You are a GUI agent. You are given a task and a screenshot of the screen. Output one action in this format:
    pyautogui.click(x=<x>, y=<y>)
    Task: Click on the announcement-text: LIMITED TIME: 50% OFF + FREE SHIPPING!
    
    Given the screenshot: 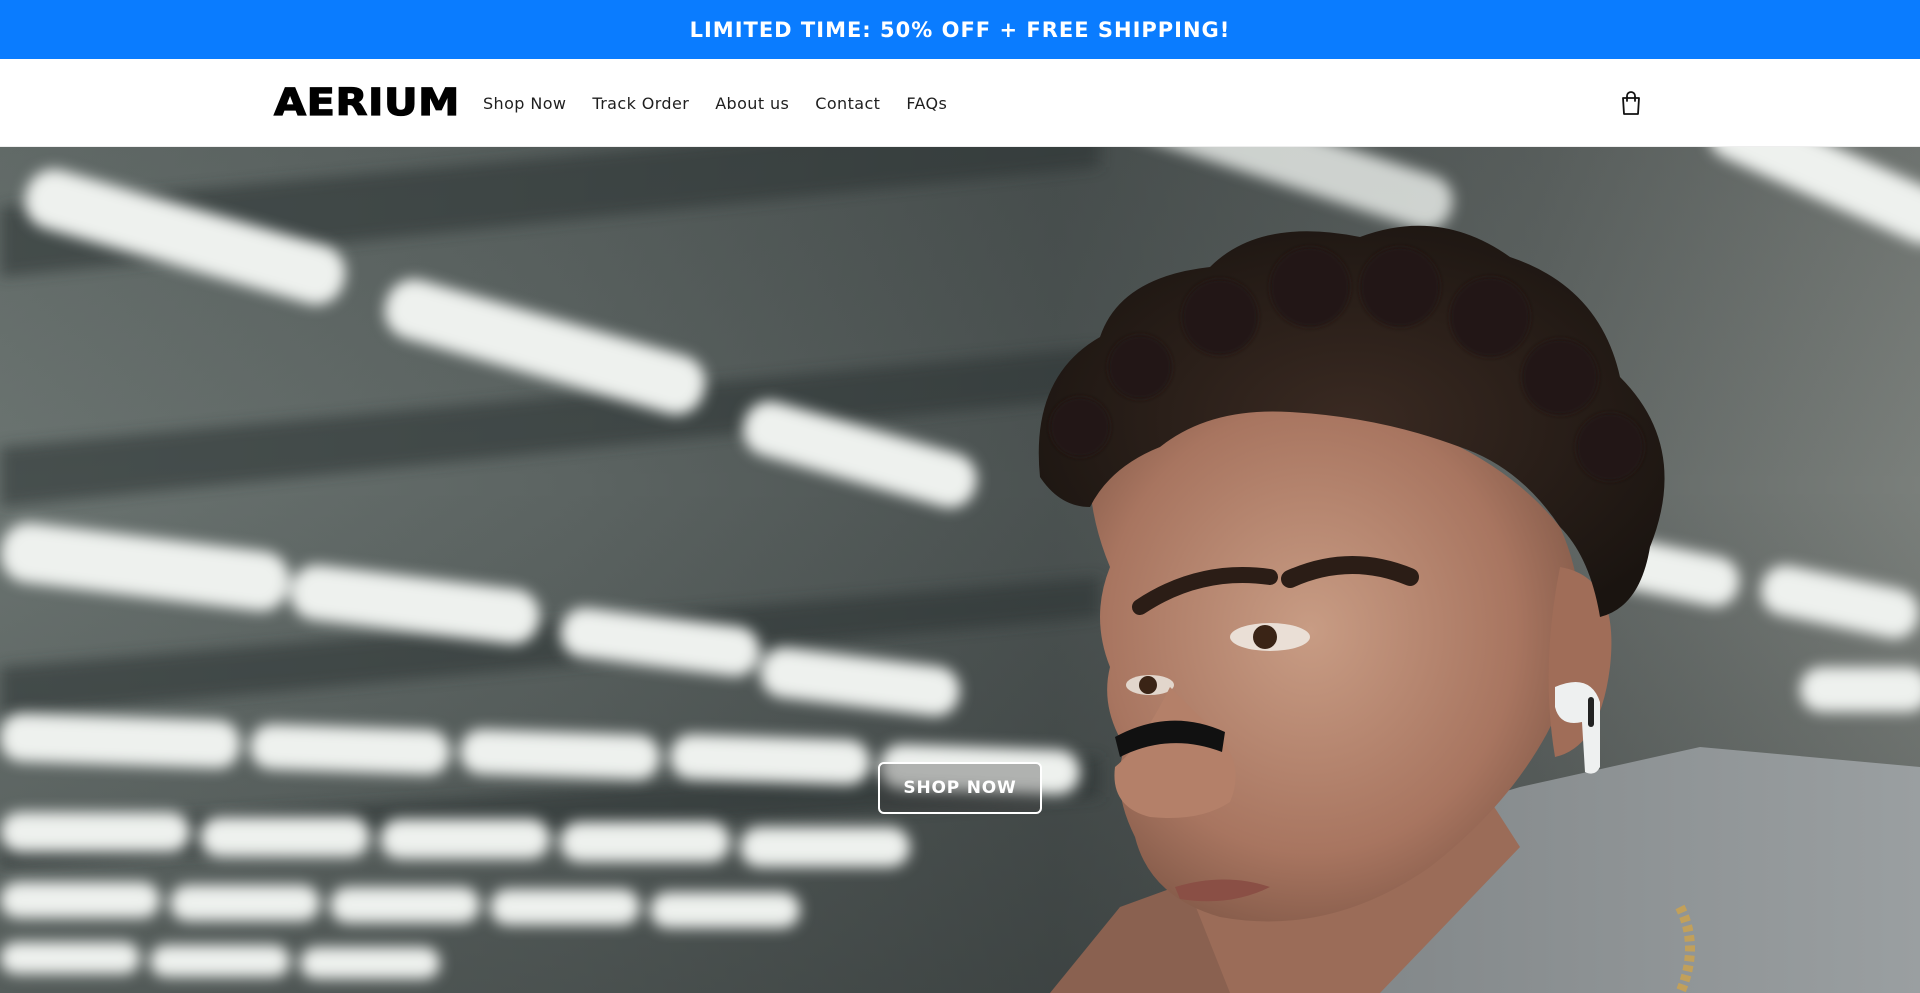 What is the action you would take?
    pyautogui.click(x=960, y=29)
    